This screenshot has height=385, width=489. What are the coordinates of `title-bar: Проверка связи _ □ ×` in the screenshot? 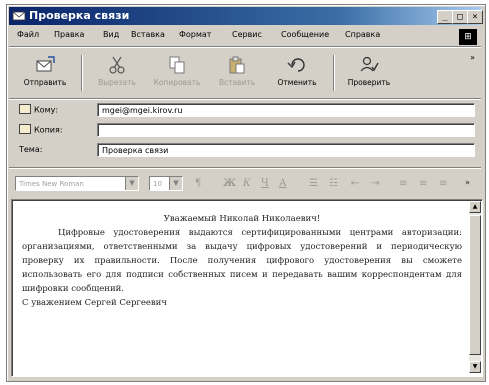 It's located at (246, 16).